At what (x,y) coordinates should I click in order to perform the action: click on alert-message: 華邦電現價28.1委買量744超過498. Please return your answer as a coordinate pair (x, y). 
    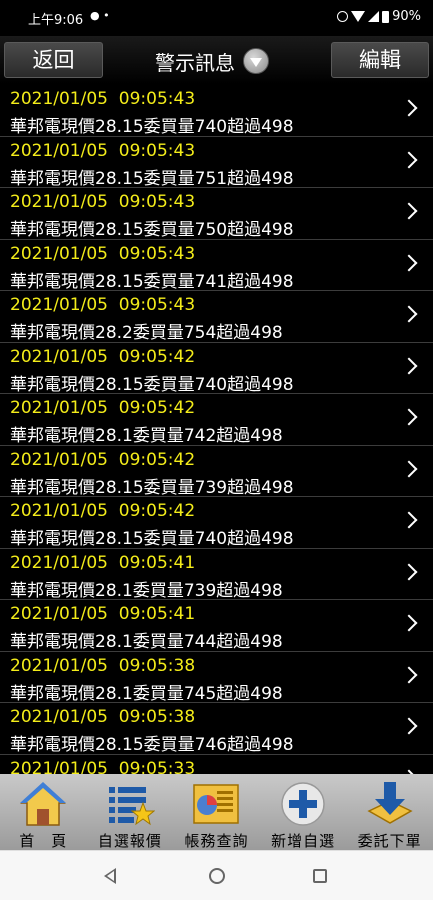
    Looking at the image, I should click on (146, 642).